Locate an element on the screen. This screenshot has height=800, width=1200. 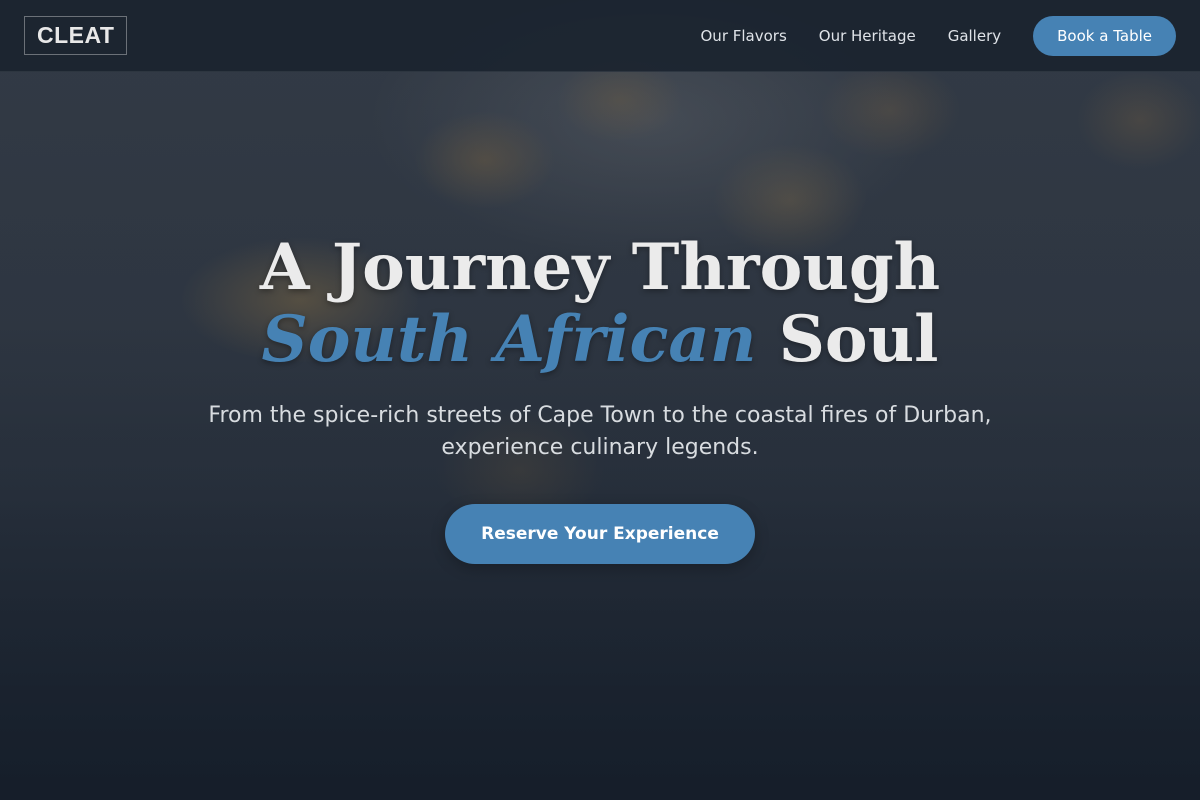
headline-accent-text: South African is located at coordinates (509, 339).